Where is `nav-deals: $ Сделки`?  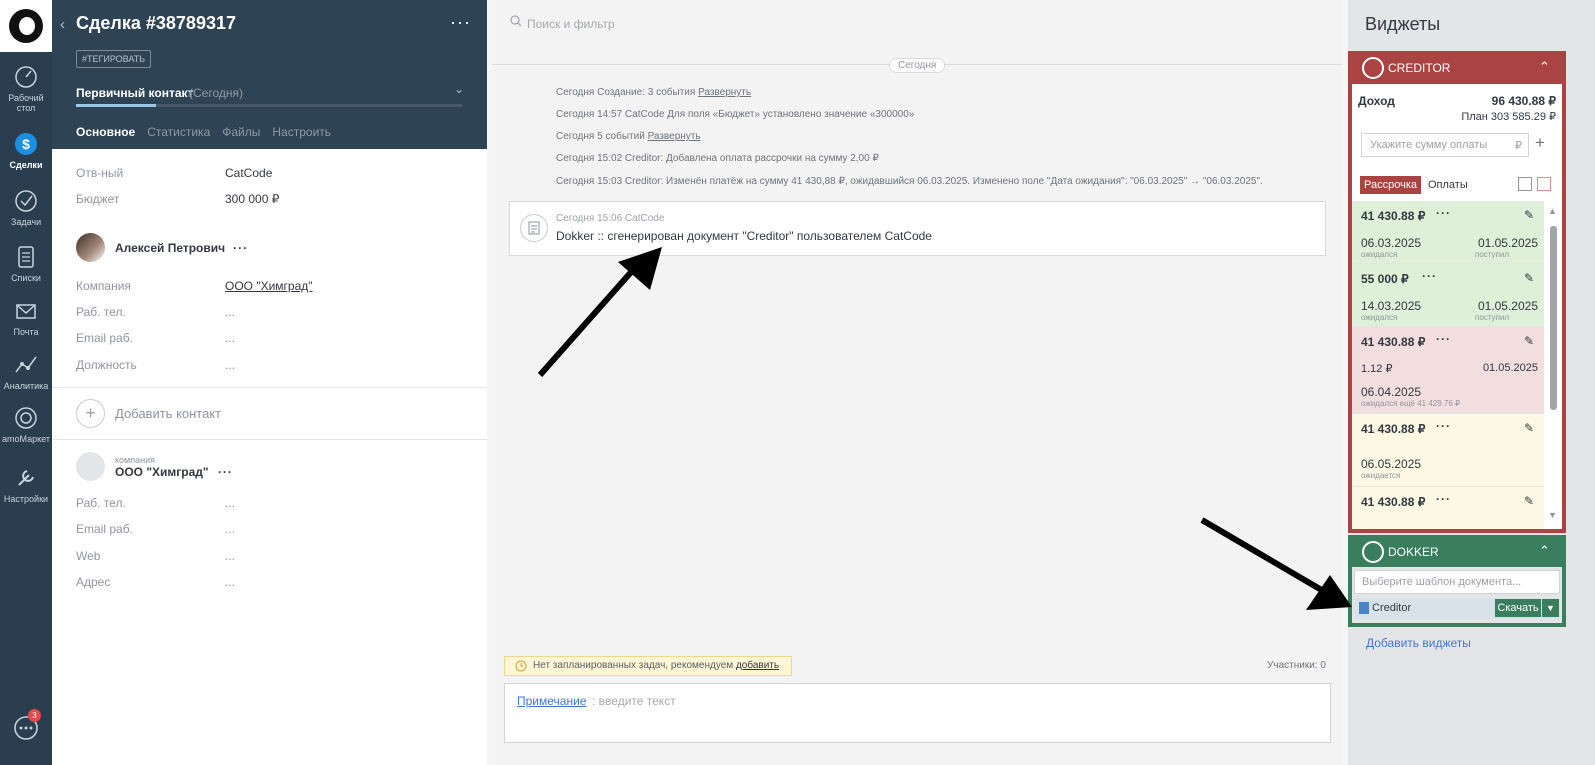
nav-deals: $ Сделки is located at coordinates (26, 150).